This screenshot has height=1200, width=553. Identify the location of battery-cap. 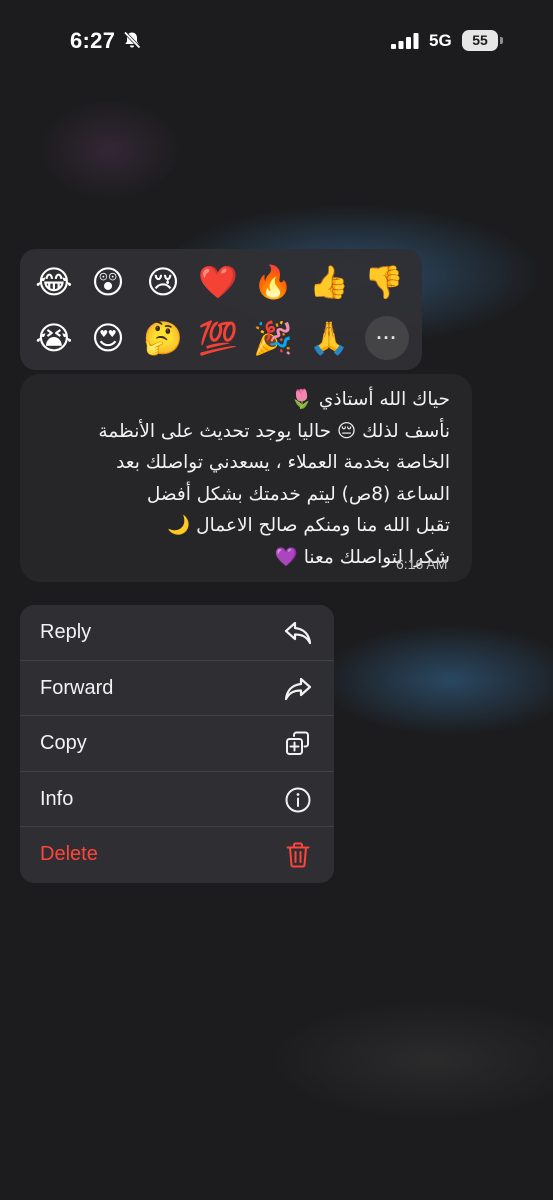
(501, 40).